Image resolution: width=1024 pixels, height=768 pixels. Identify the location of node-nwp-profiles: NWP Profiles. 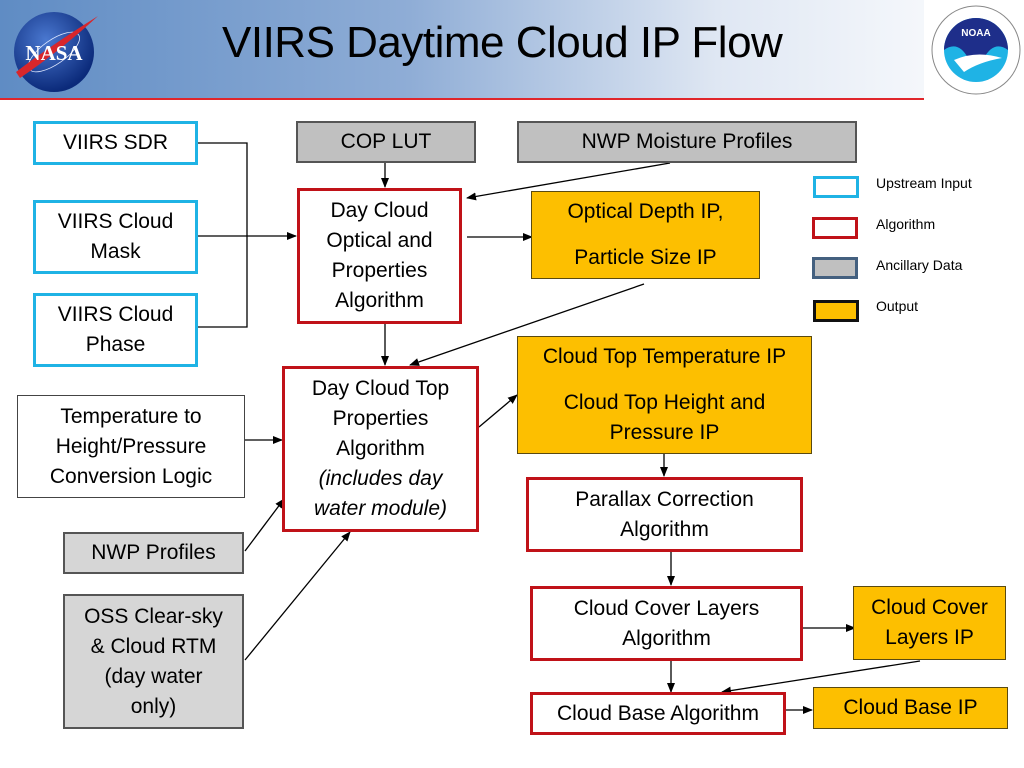
(153, 553).